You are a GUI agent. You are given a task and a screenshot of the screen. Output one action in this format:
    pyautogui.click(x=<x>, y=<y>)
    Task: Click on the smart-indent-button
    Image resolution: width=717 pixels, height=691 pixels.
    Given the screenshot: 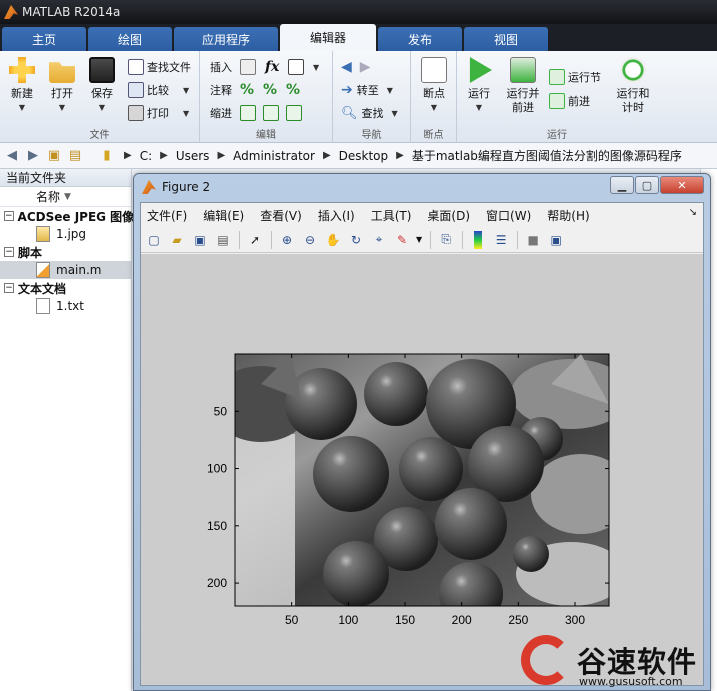 What is the action you would take?
    pyautogui.click(x=249, y=113)
    